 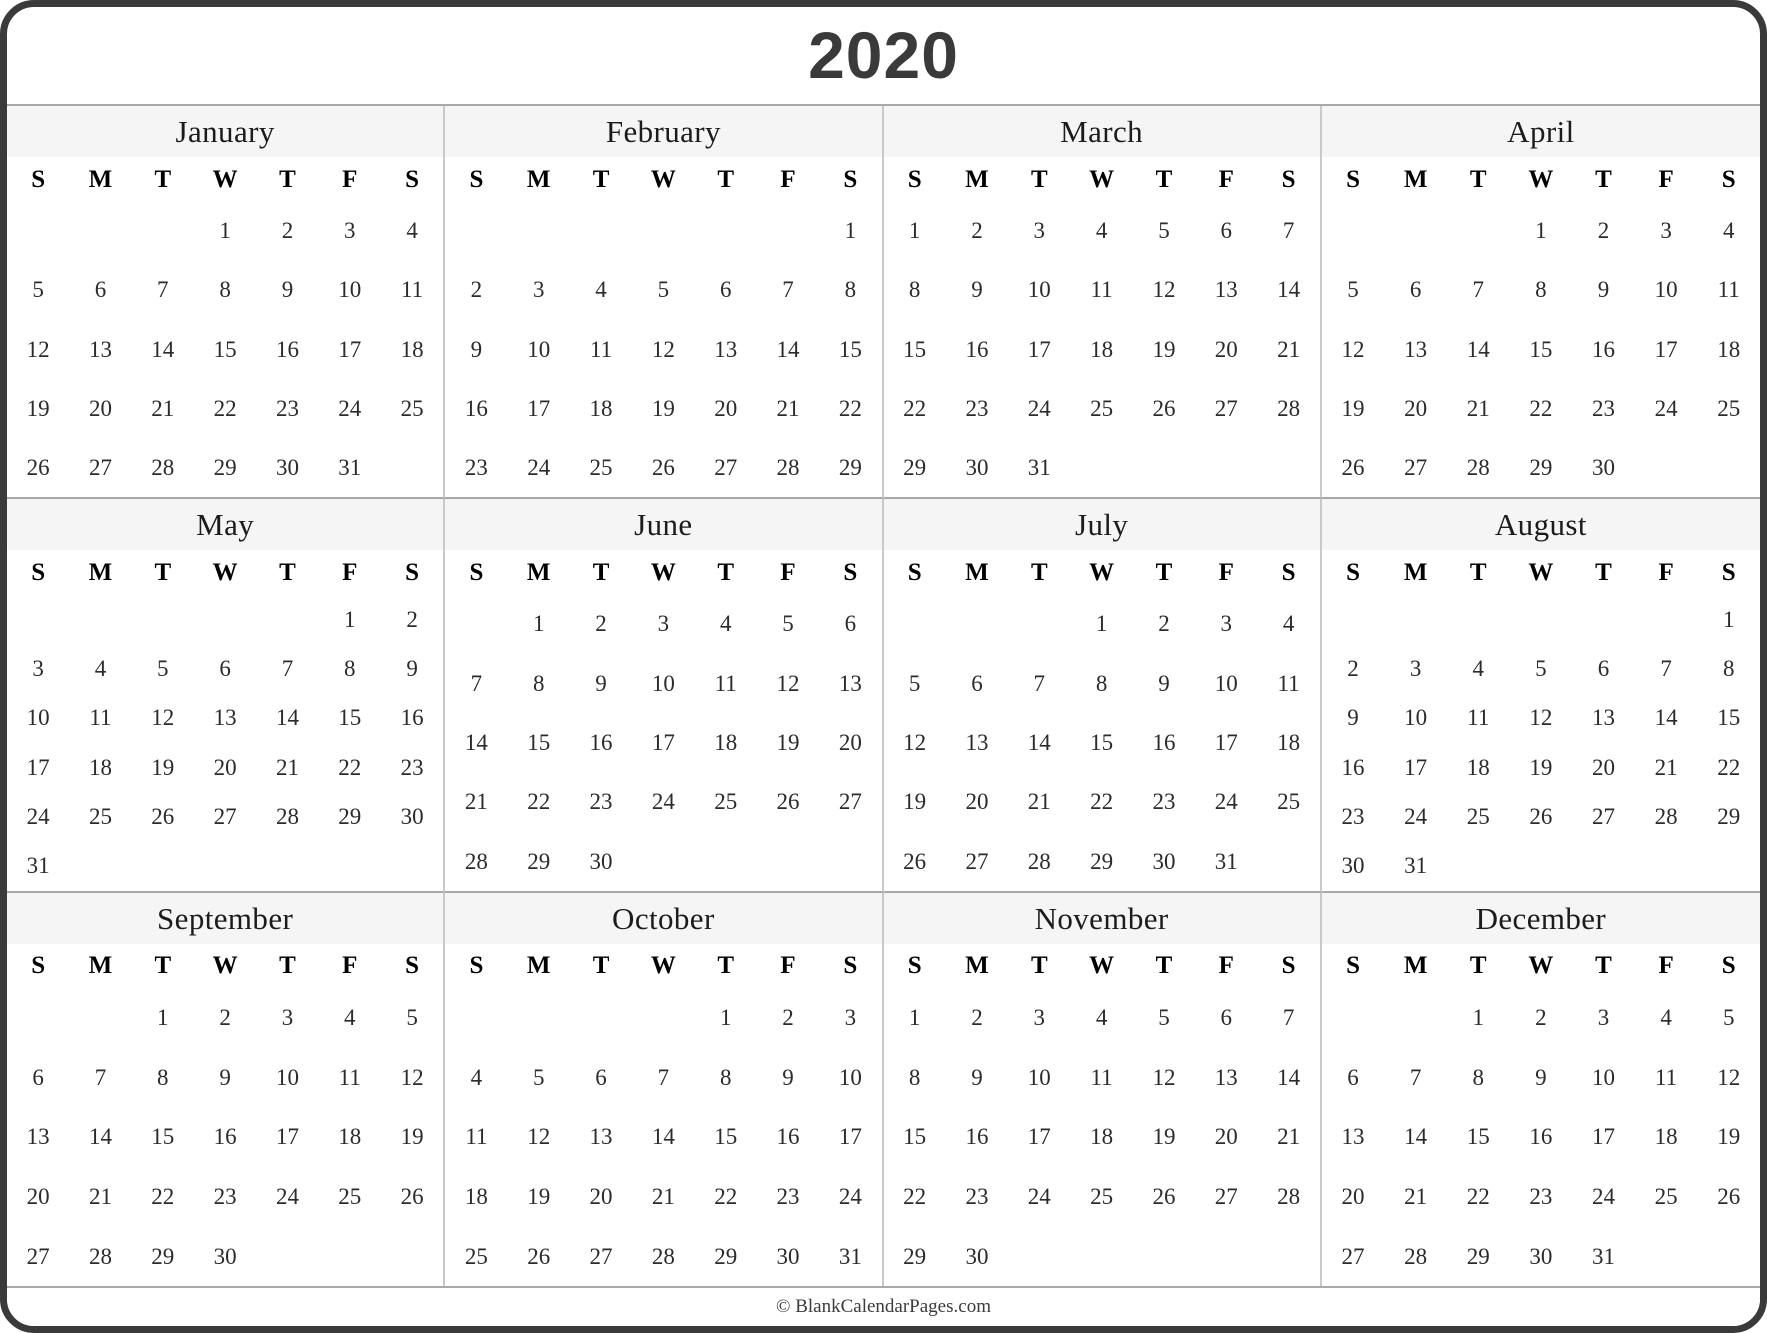 What do you see at coordinates (726, 1136) in the screenshot?
I see `day-cell: 15` at bounding box center [726, 1136].